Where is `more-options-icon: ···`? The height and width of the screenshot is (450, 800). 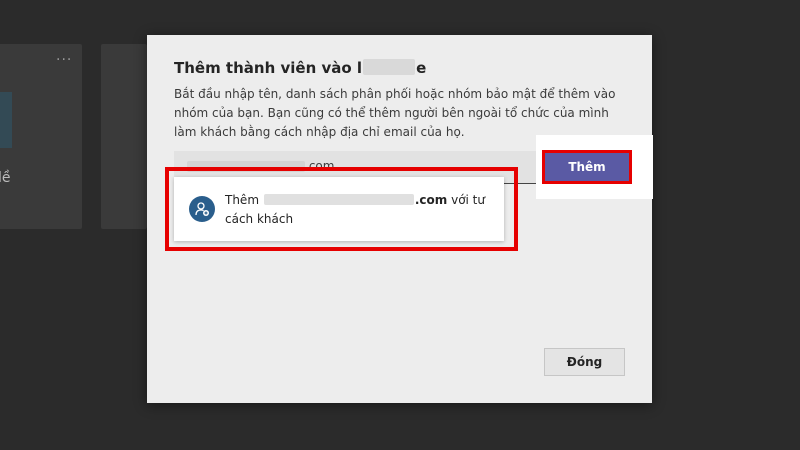
more-options-icon: ··· is located at coordinates (64, 60).